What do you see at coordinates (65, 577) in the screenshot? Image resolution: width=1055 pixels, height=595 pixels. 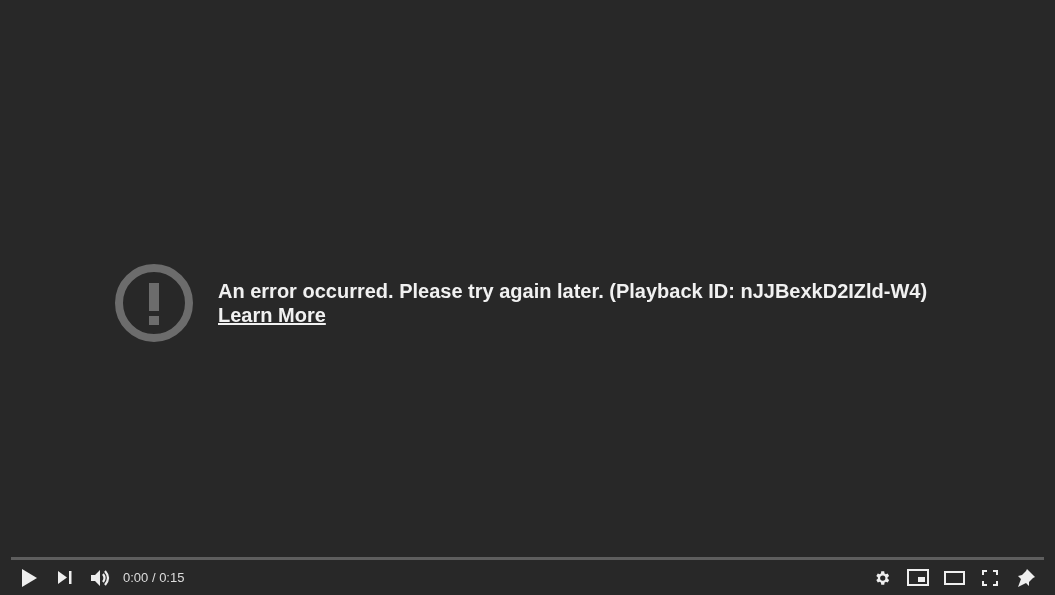 I see `skip-next-icon` at bounding box center [65, 577].